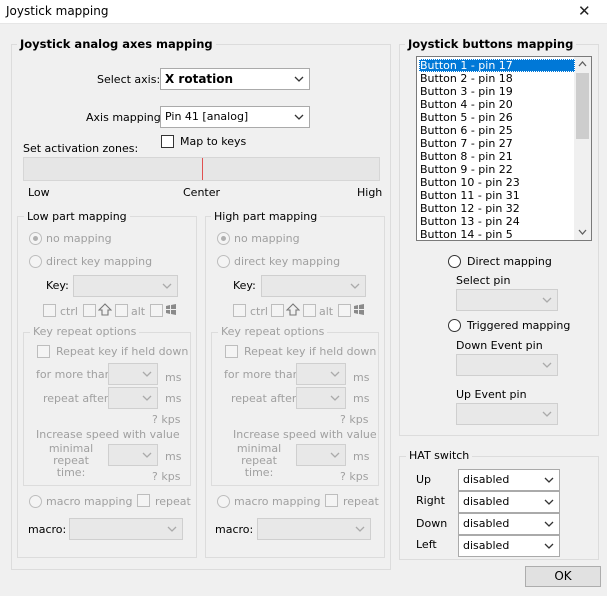 This screenshot has height=596, width=607. I want to click on hat-up-combo: disabled, so click(509, 480).